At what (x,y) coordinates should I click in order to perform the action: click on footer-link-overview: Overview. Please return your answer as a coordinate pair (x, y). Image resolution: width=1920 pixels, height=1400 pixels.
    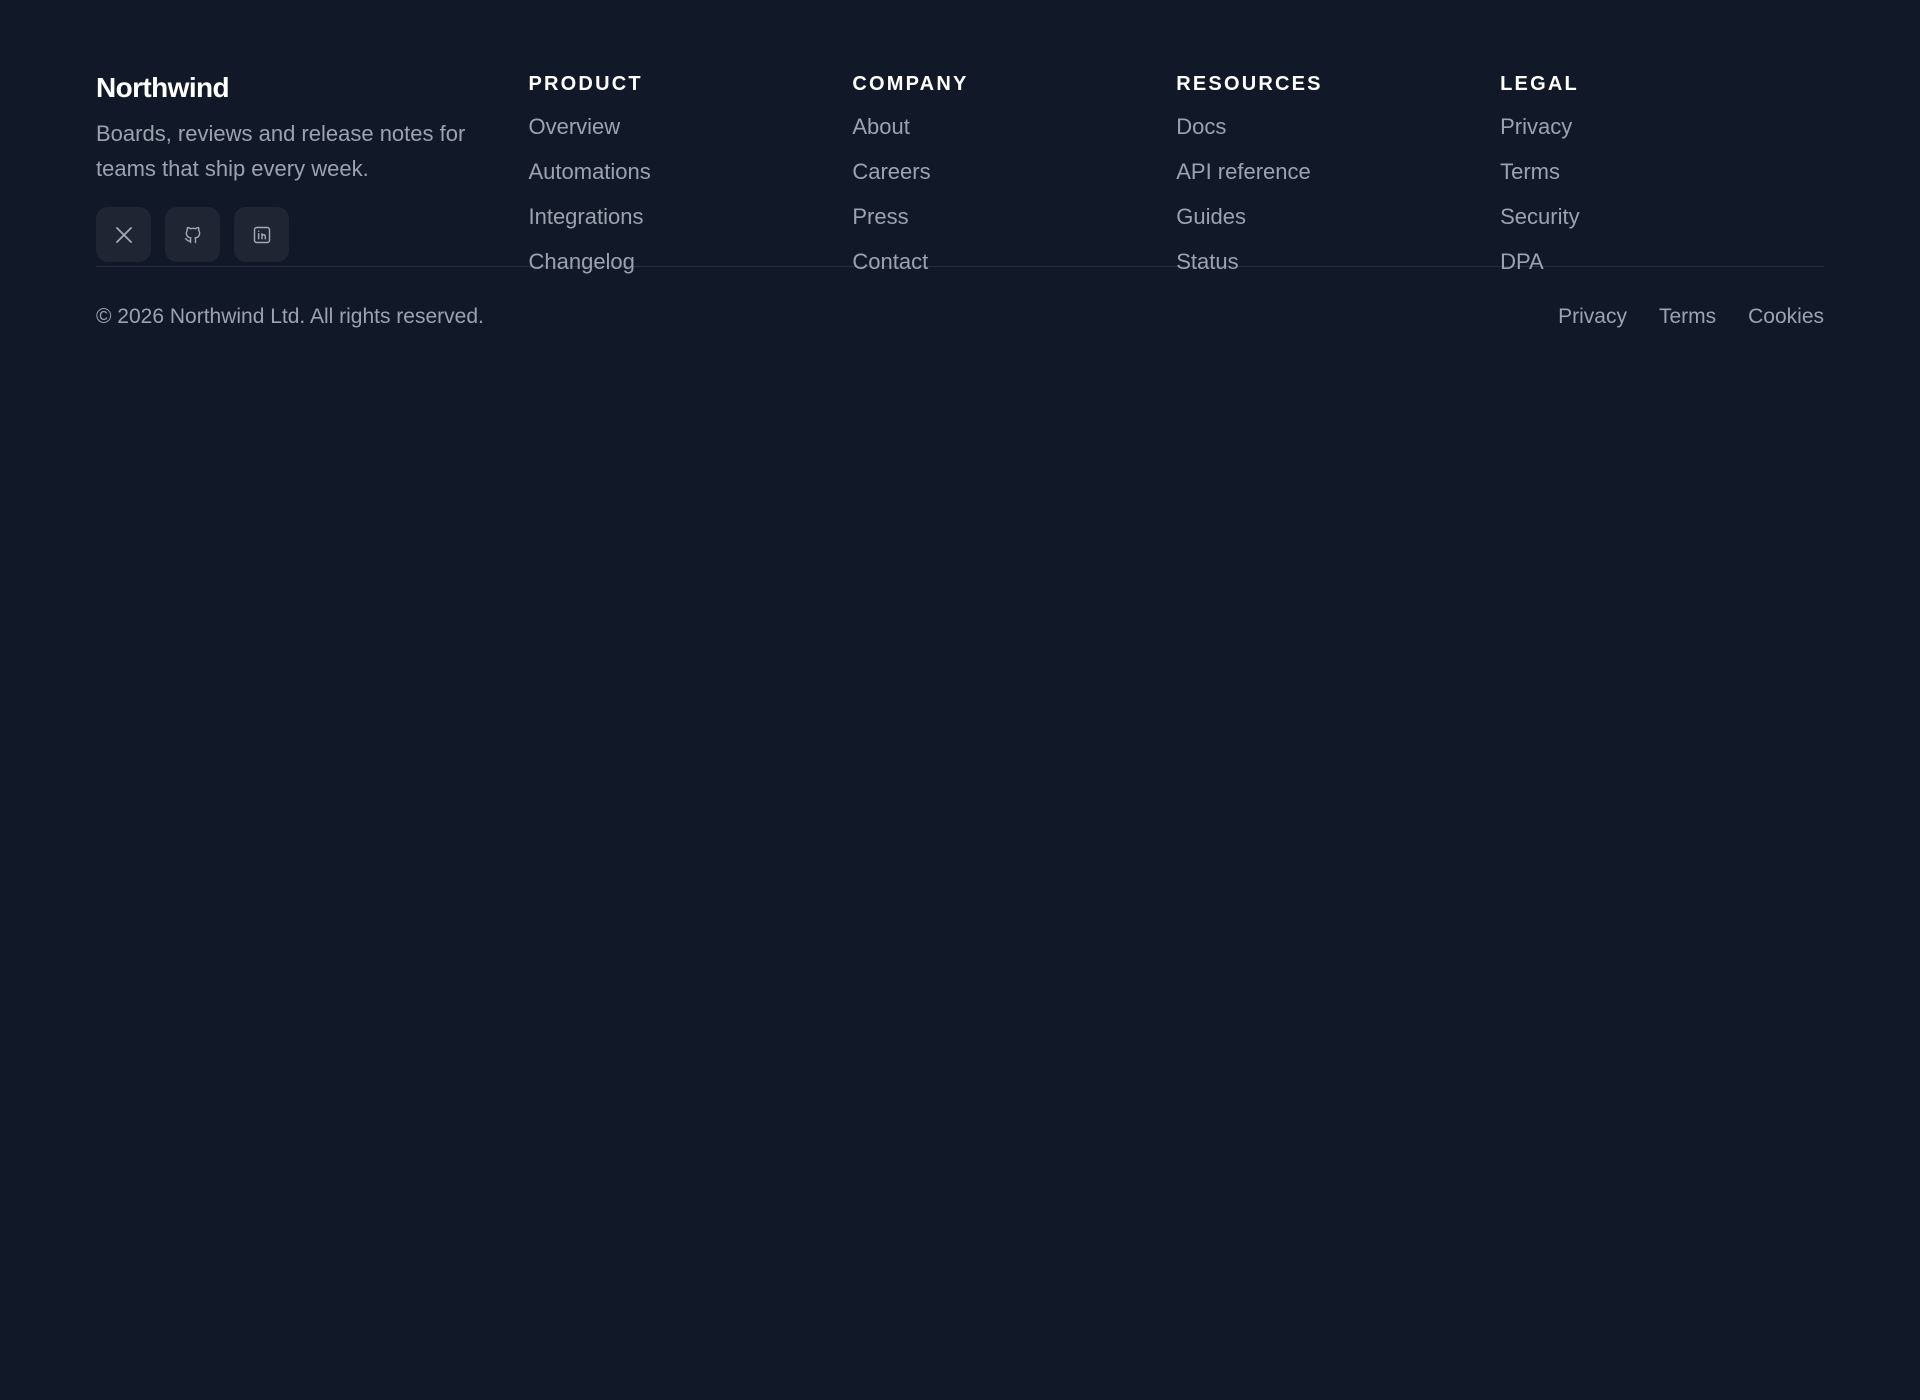
    Looking at the image, I should click on (574, 126).